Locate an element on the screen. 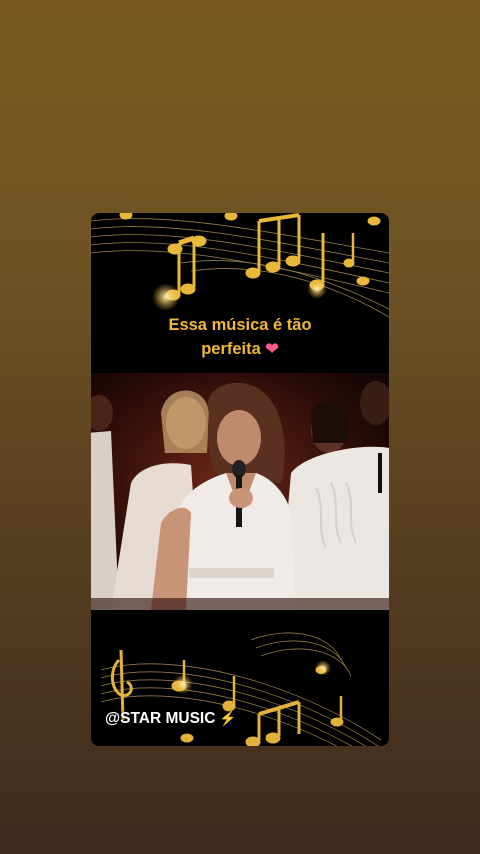  caption-line-2: perfeita is located at coordinates (231, 349).